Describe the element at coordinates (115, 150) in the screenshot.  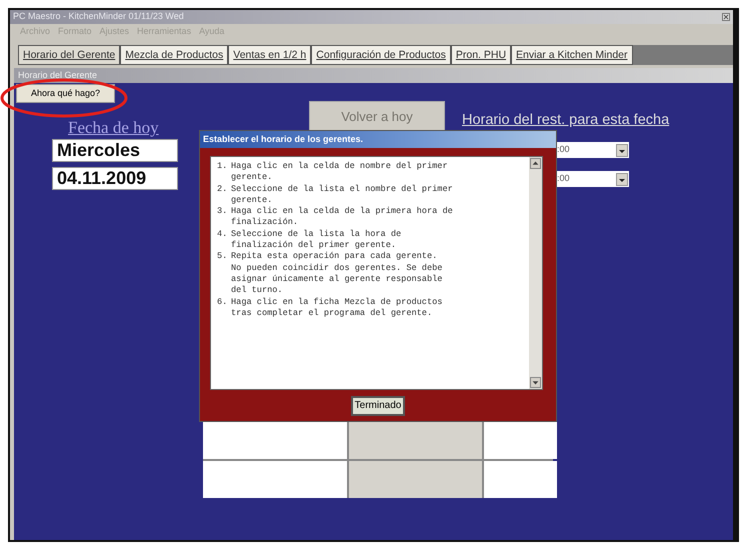
I see `day-field: Miercoles` at that location.